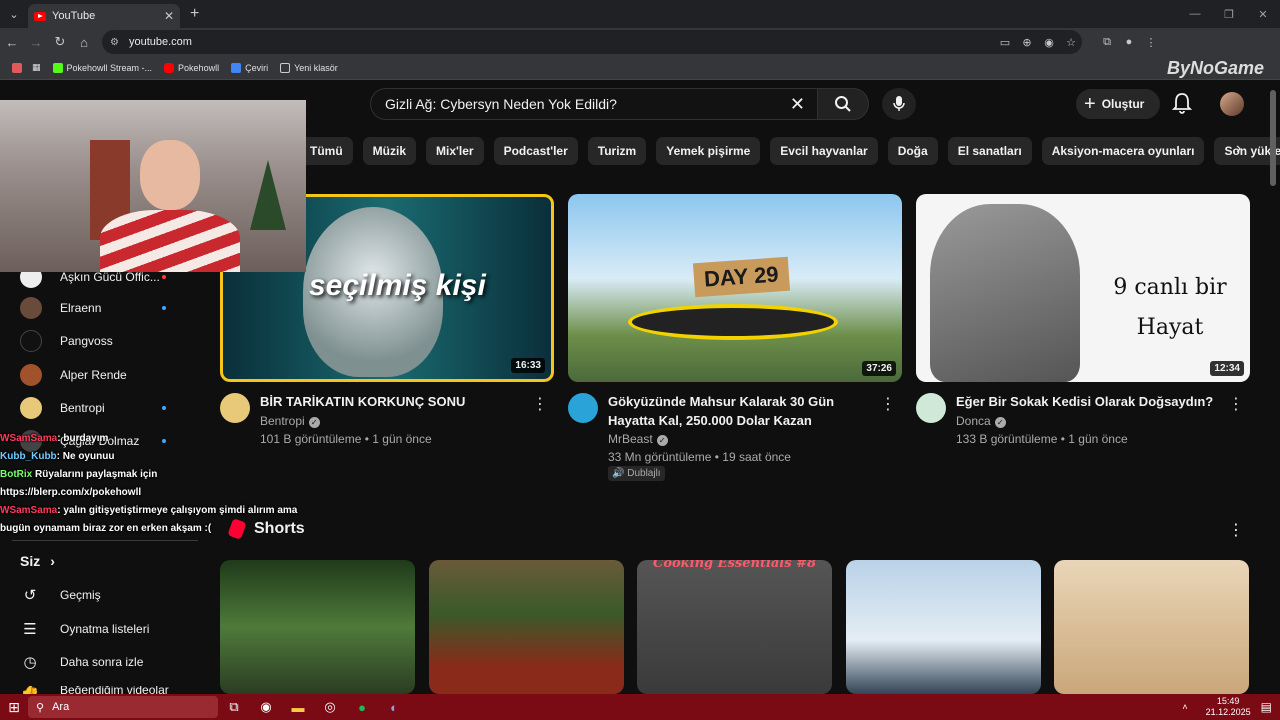  I want to click on minimize-icon: —, so click(1195, 14).